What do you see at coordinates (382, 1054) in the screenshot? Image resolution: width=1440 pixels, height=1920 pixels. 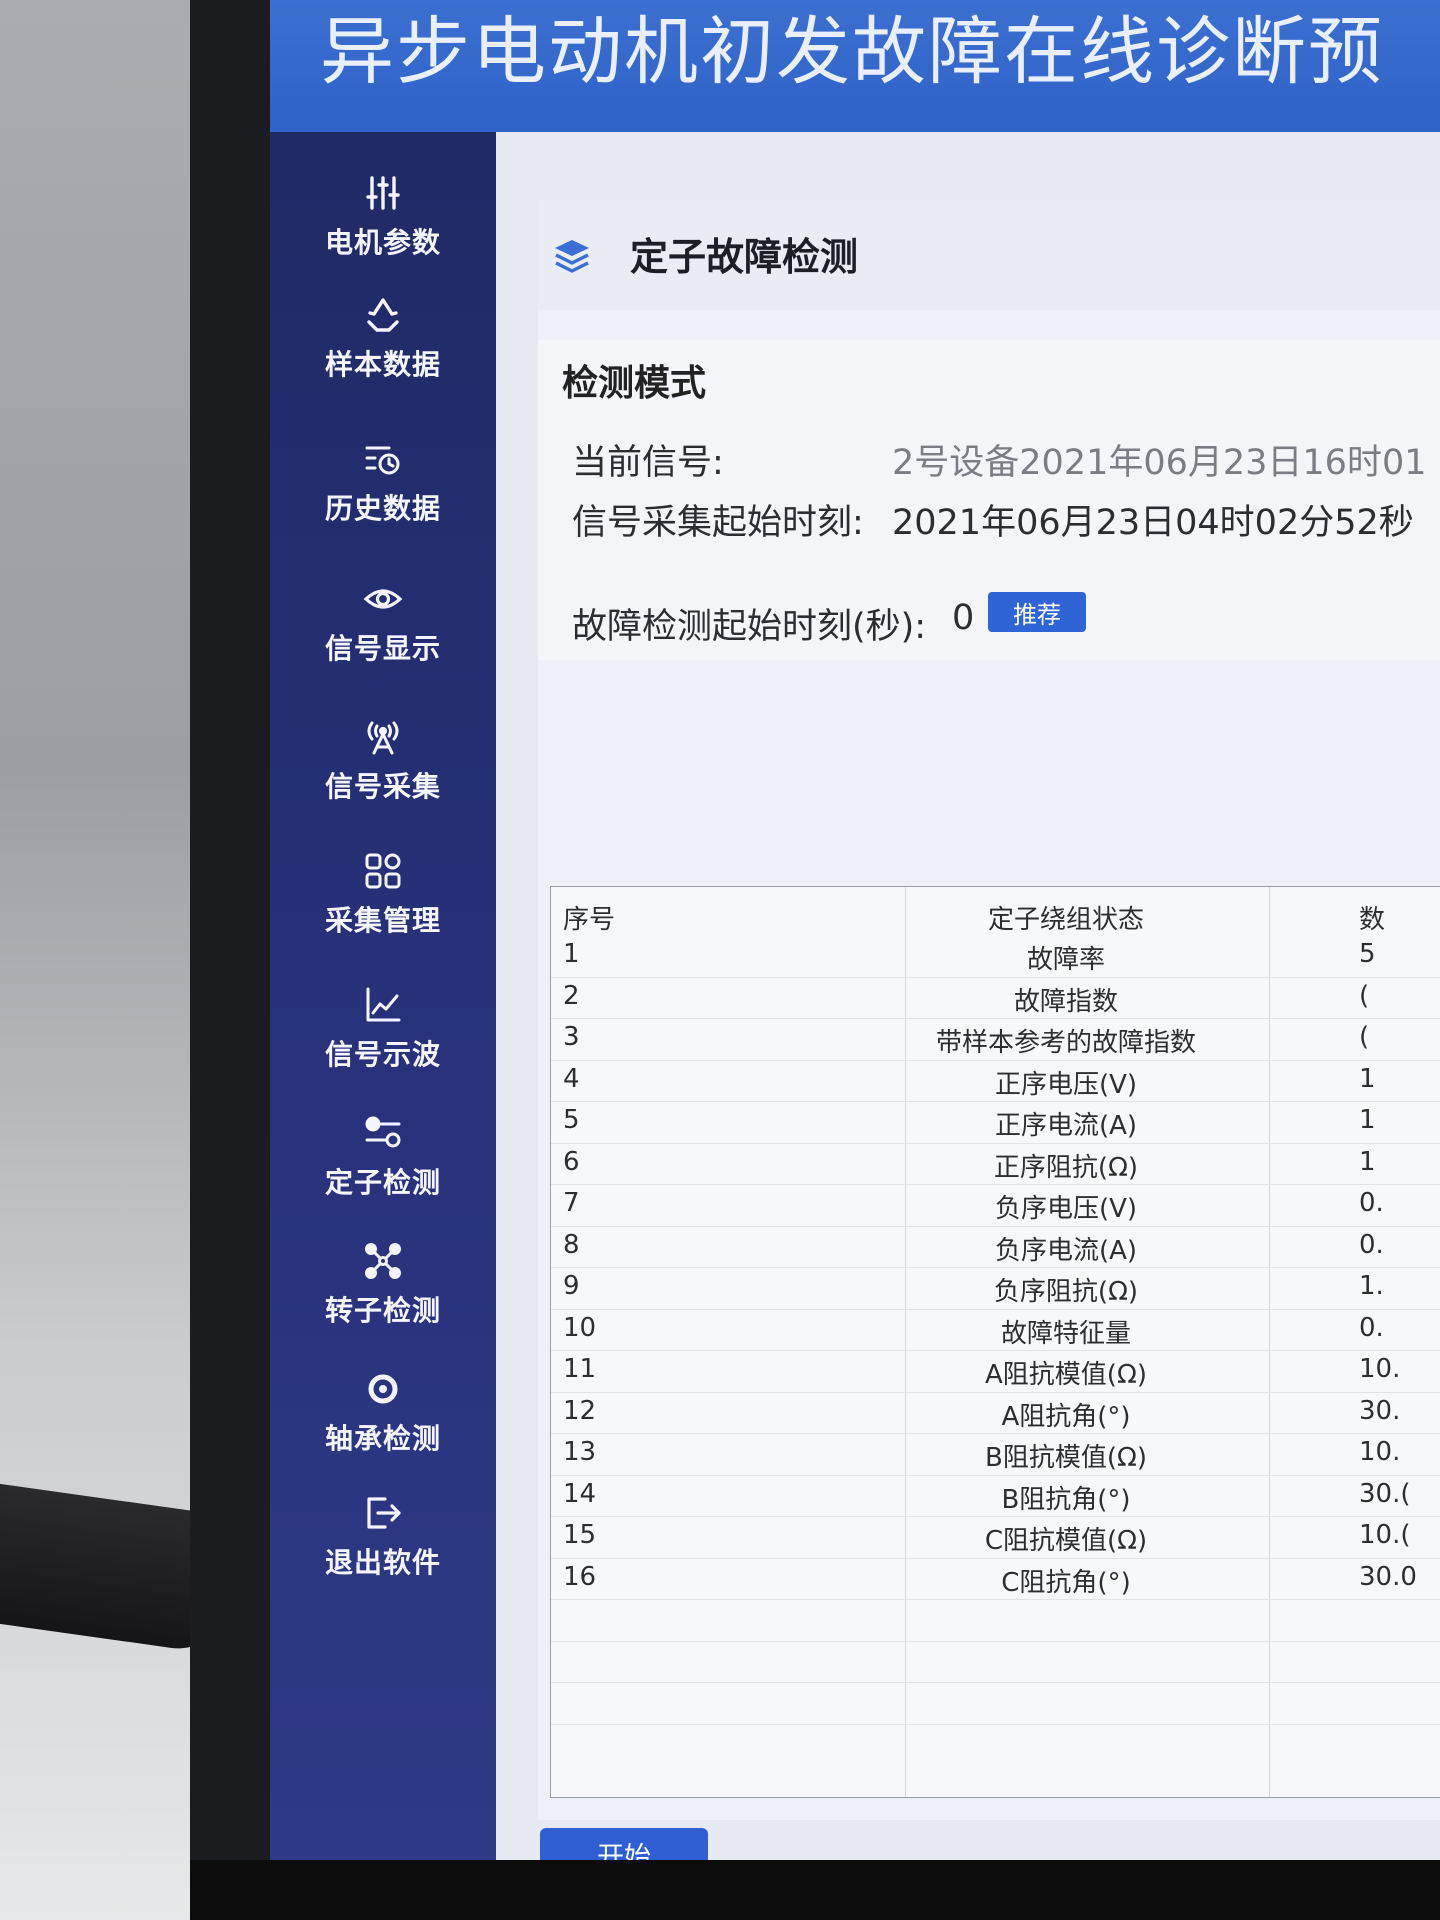 I see `sidebar-item-label: 信号示波` at bounding box center [382, 1054].